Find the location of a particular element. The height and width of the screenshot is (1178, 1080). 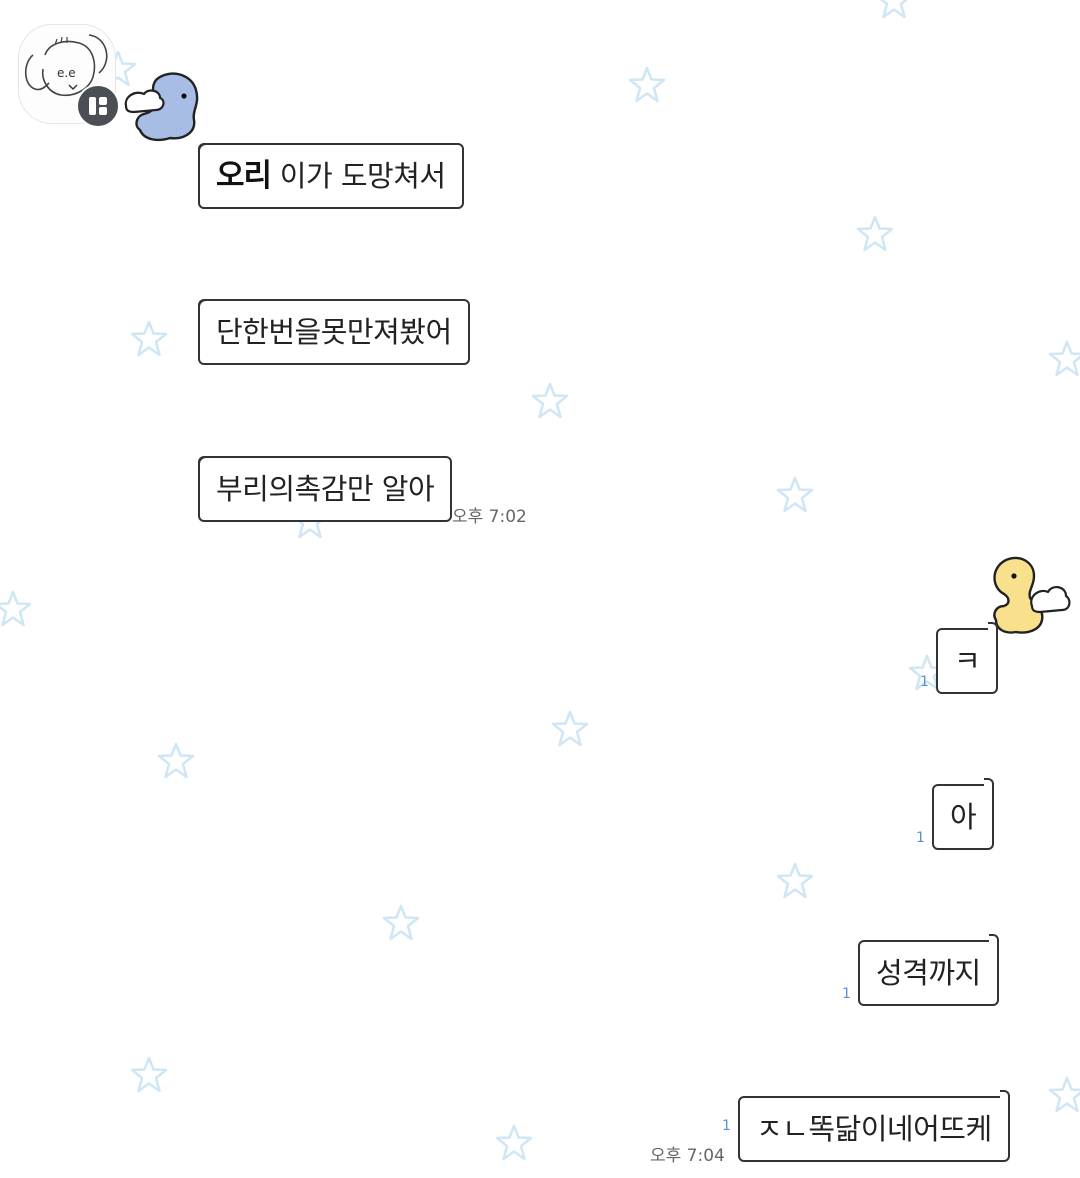

incoming-message-bubble: 단한번을못만져봤어 is located at coordinates (334, 332).